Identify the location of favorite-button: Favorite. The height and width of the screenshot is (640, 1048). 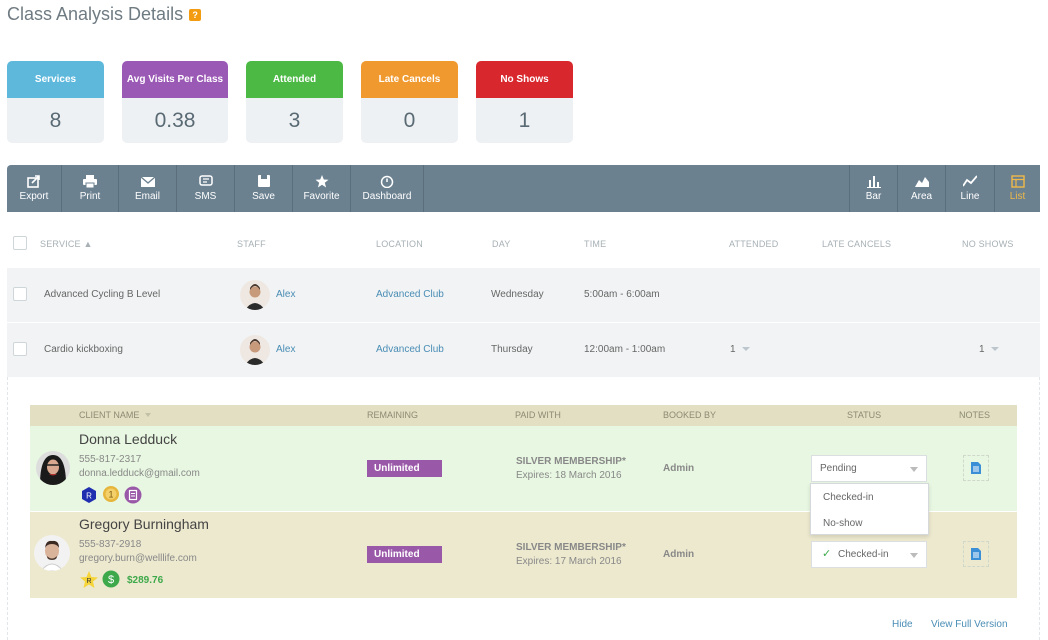
(322, 188).